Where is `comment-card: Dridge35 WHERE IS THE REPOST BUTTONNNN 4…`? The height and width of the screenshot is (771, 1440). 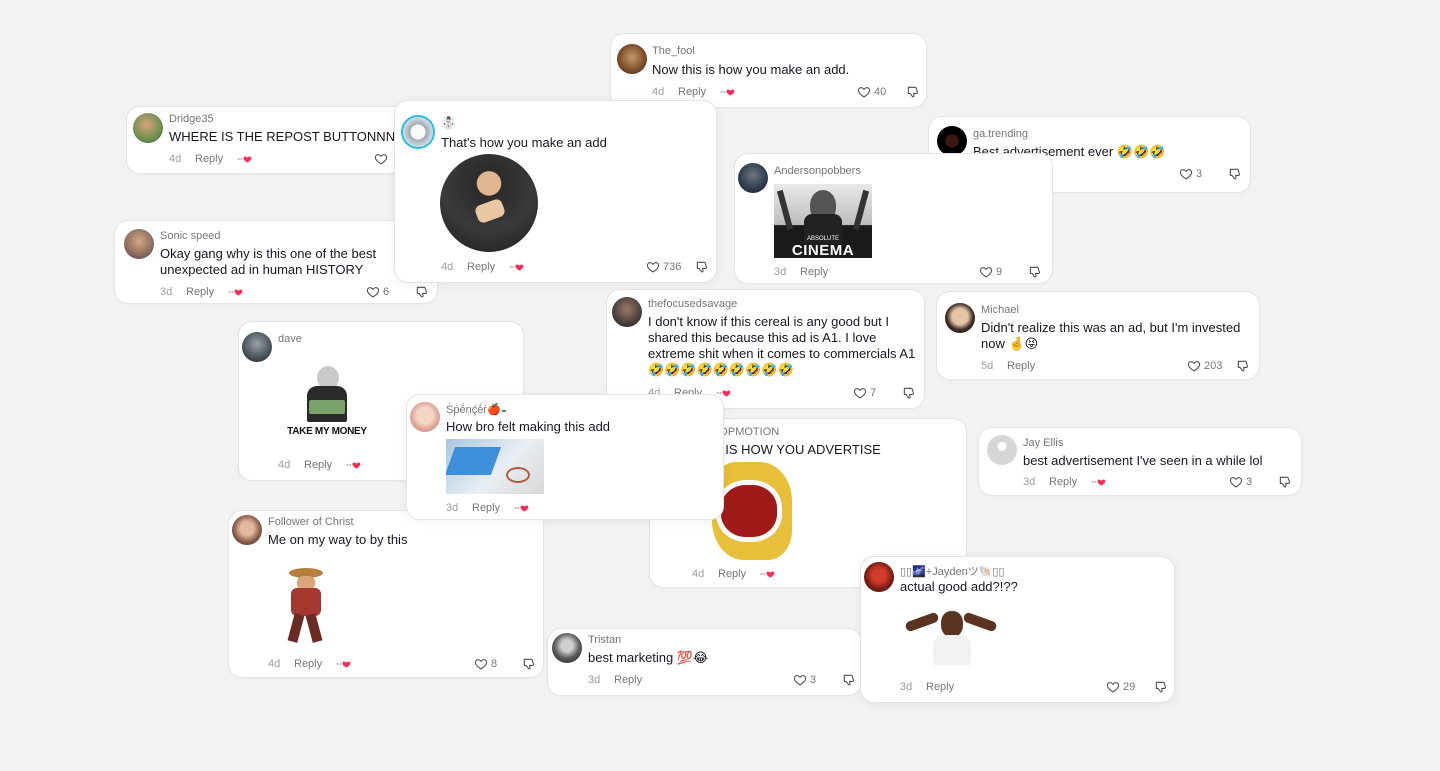 comment-card: Dridge35 WHERE IS THE REPOST BUTTONNNN 4… is located at coordinates (271, 140).